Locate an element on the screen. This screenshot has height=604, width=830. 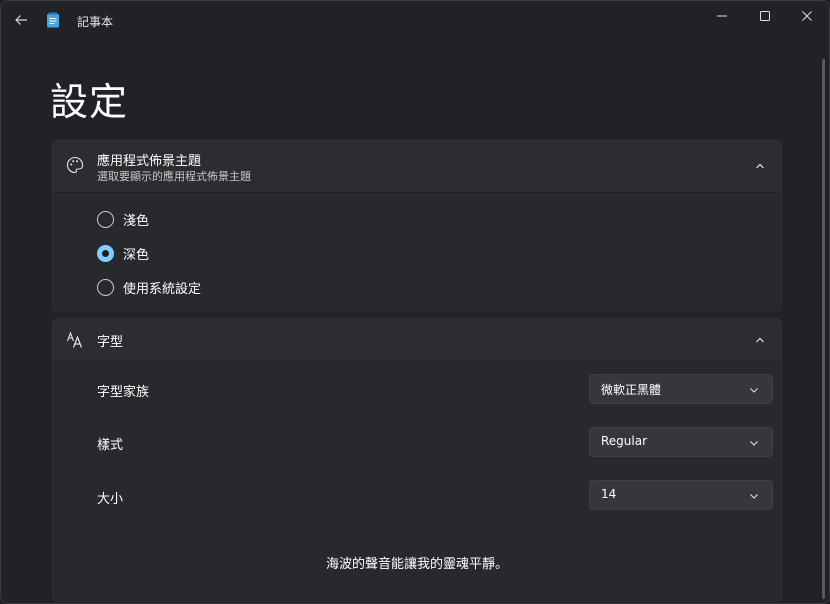
font-family-label: 字型家族 is located at coordinates (123, 392).